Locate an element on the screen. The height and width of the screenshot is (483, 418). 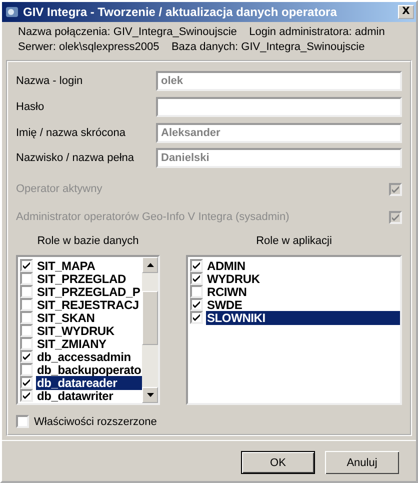
list-heading: Role w aplikacji is located at coordinates (294, 242).